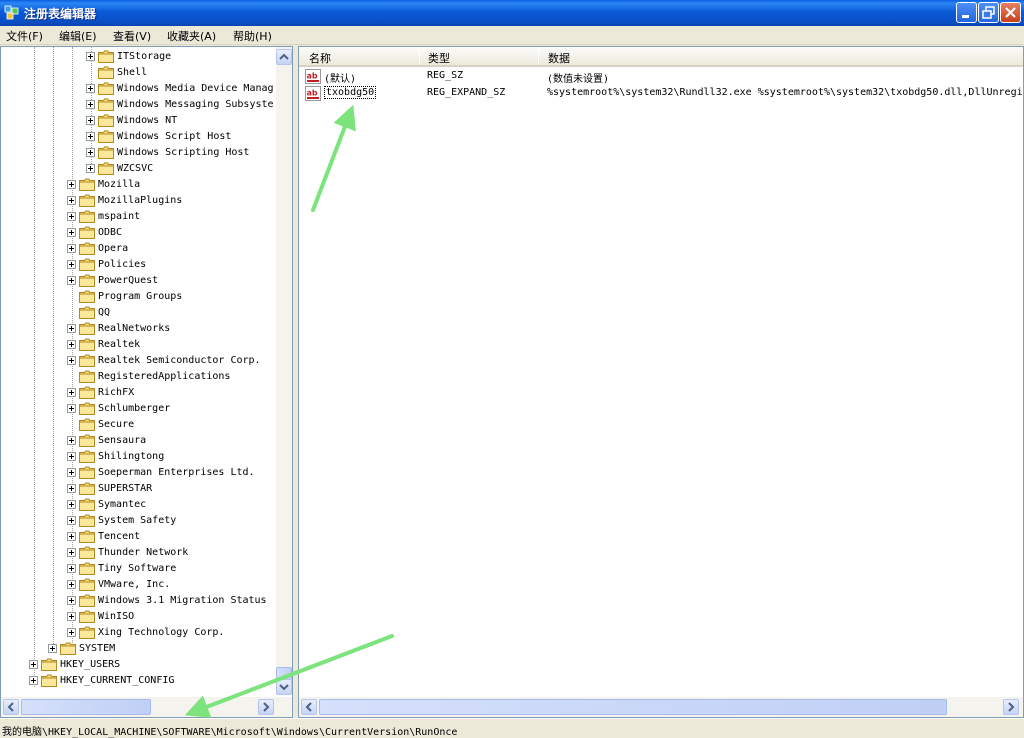 This screenshot has width=1024, height=738. I want to click on tree-node: ODBC, so click(138, 233).